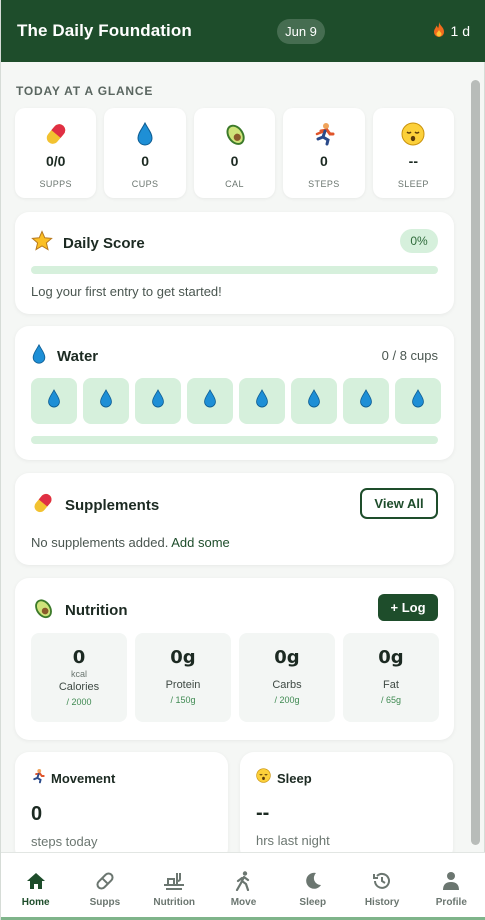 Image resolution: width=485 pixels, height=920 pixels. Describe the element at coordinates (105, 902) in the screenshot. I see `nav-label: Supps` at that location.